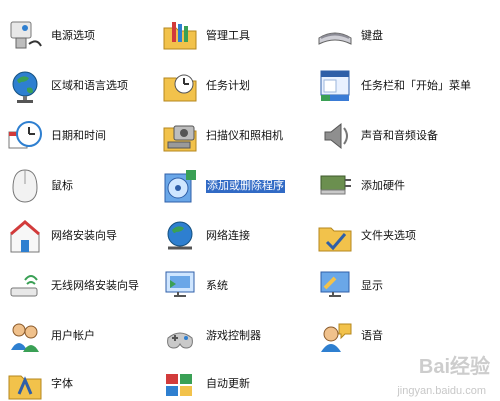 The height and width of the screenshot is (401, 500). I want to click on folder-options-icon, so click(335, 236).